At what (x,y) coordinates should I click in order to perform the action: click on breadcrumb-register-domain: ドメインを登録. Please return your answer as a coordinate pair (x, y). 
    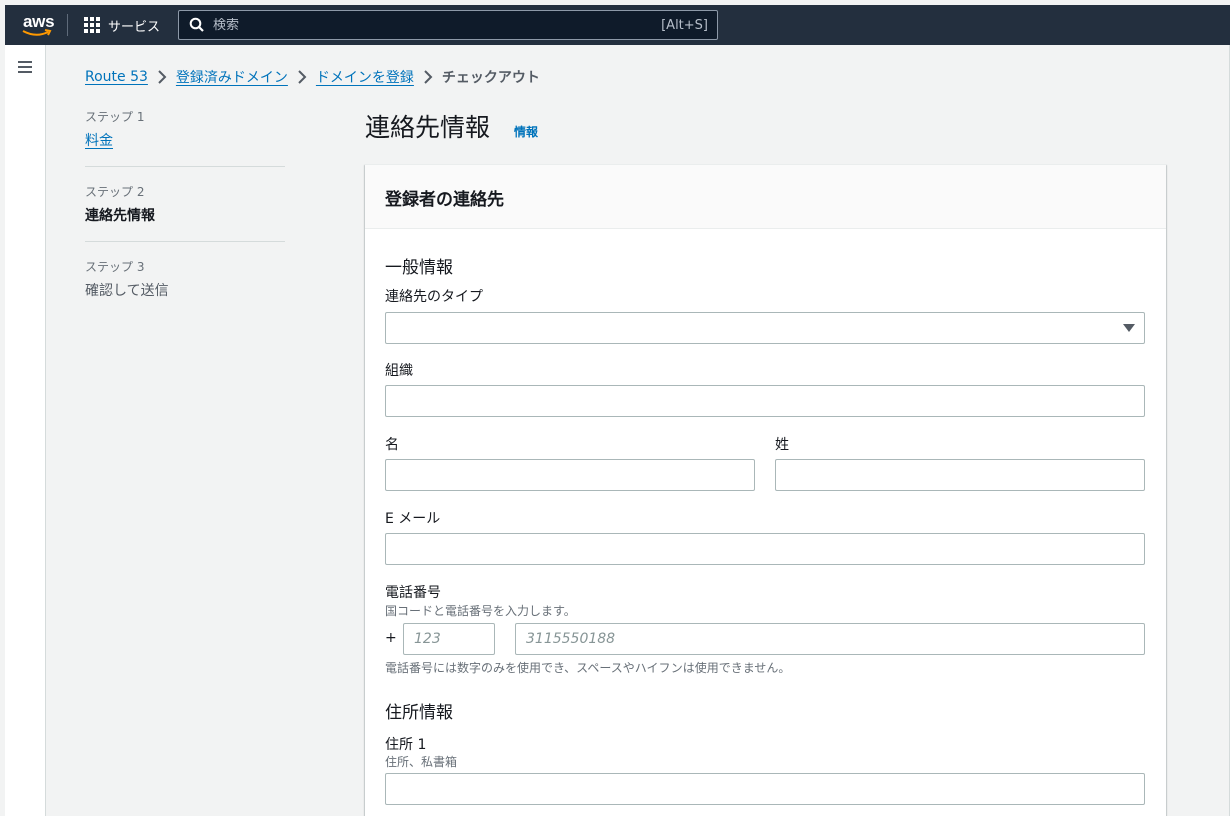
    Looking at the image, I should click on (365, 77).